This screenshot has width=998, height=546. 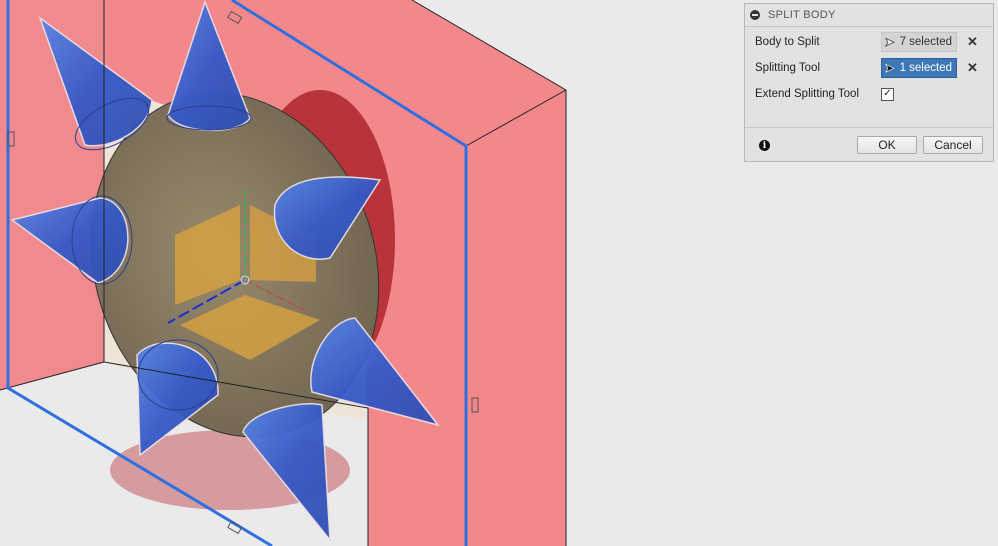 I want to click on splitting-tool-selector: ➤ 1 selected, so click(x=919, y=68).